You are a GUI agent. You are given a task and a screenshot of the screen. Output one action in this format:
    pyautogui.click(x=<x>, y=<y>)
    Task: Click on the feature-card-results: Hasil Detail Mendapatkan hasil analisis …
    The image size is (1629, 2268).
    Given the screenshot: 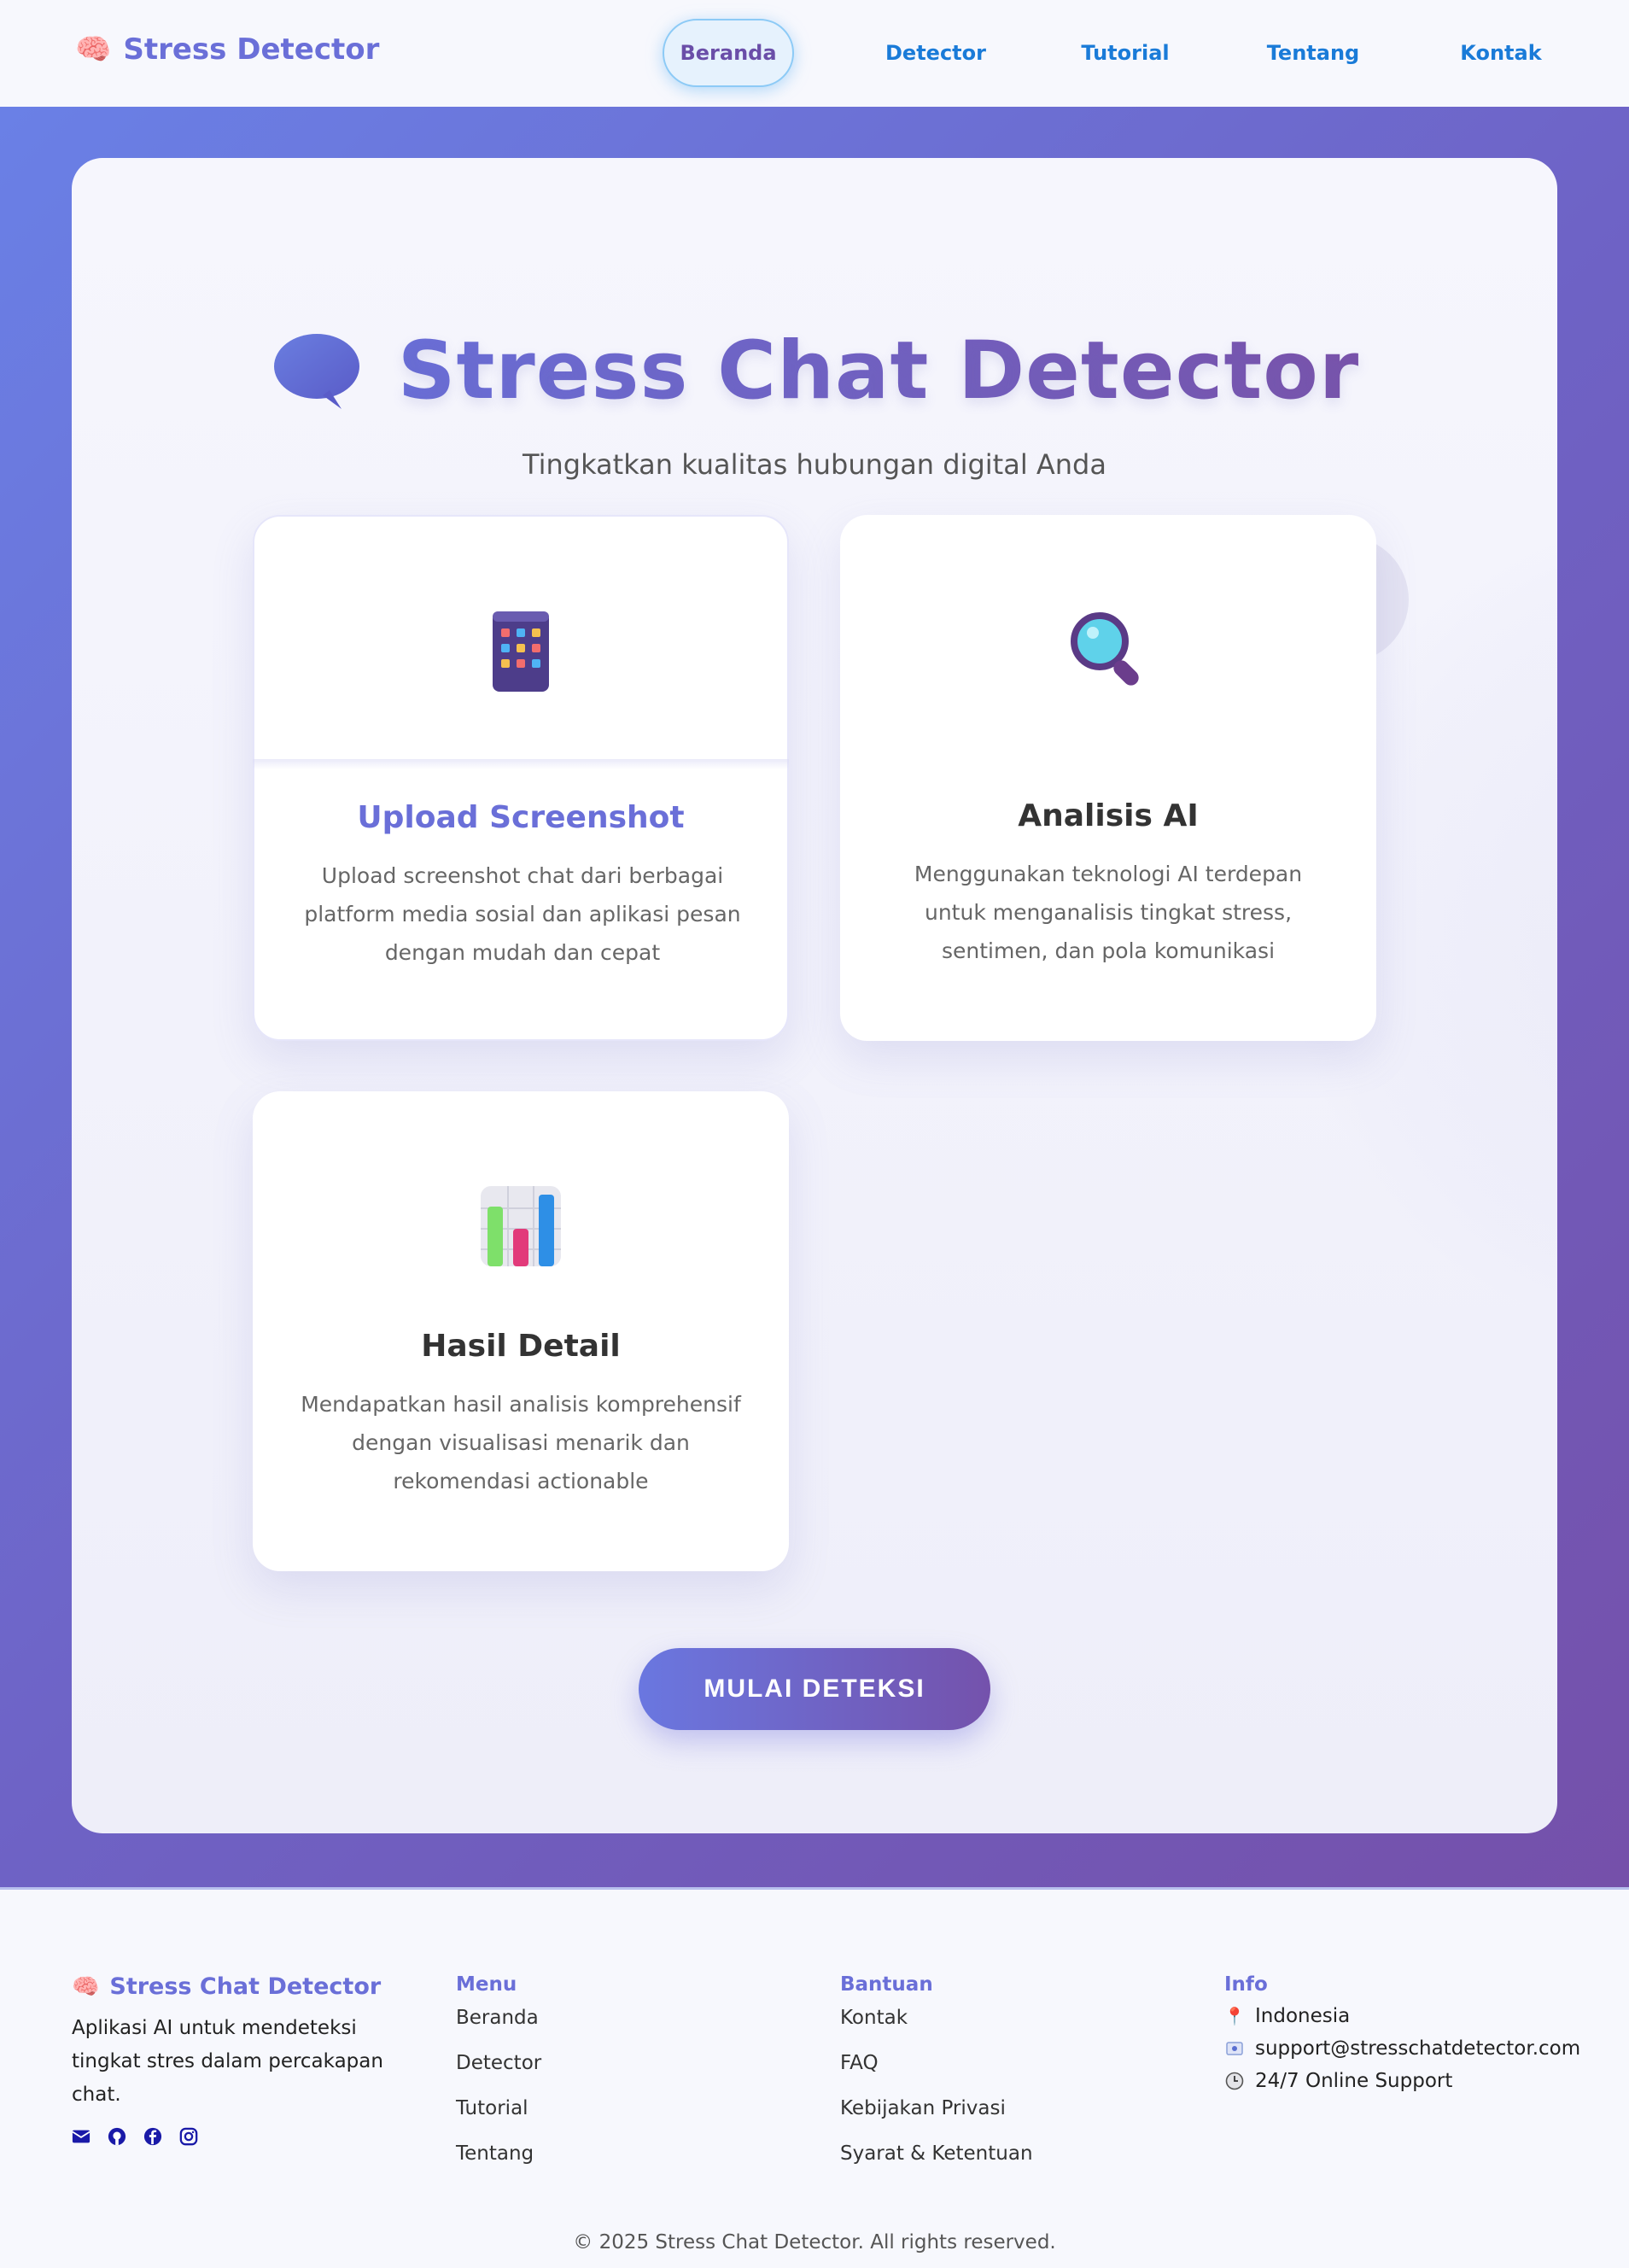 What is the action you would take?
    pyautogui.click(x=521, y=1331)
    